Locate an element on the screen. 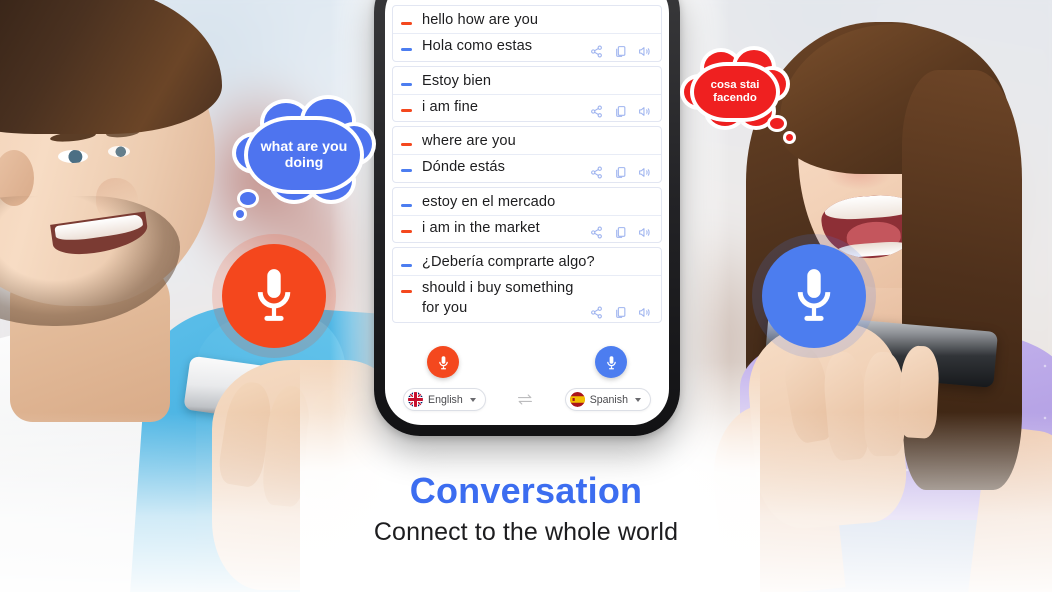 This screenshot has width=1052, height=592. target-language-label: Spanish is located at coordinates (608, 399).